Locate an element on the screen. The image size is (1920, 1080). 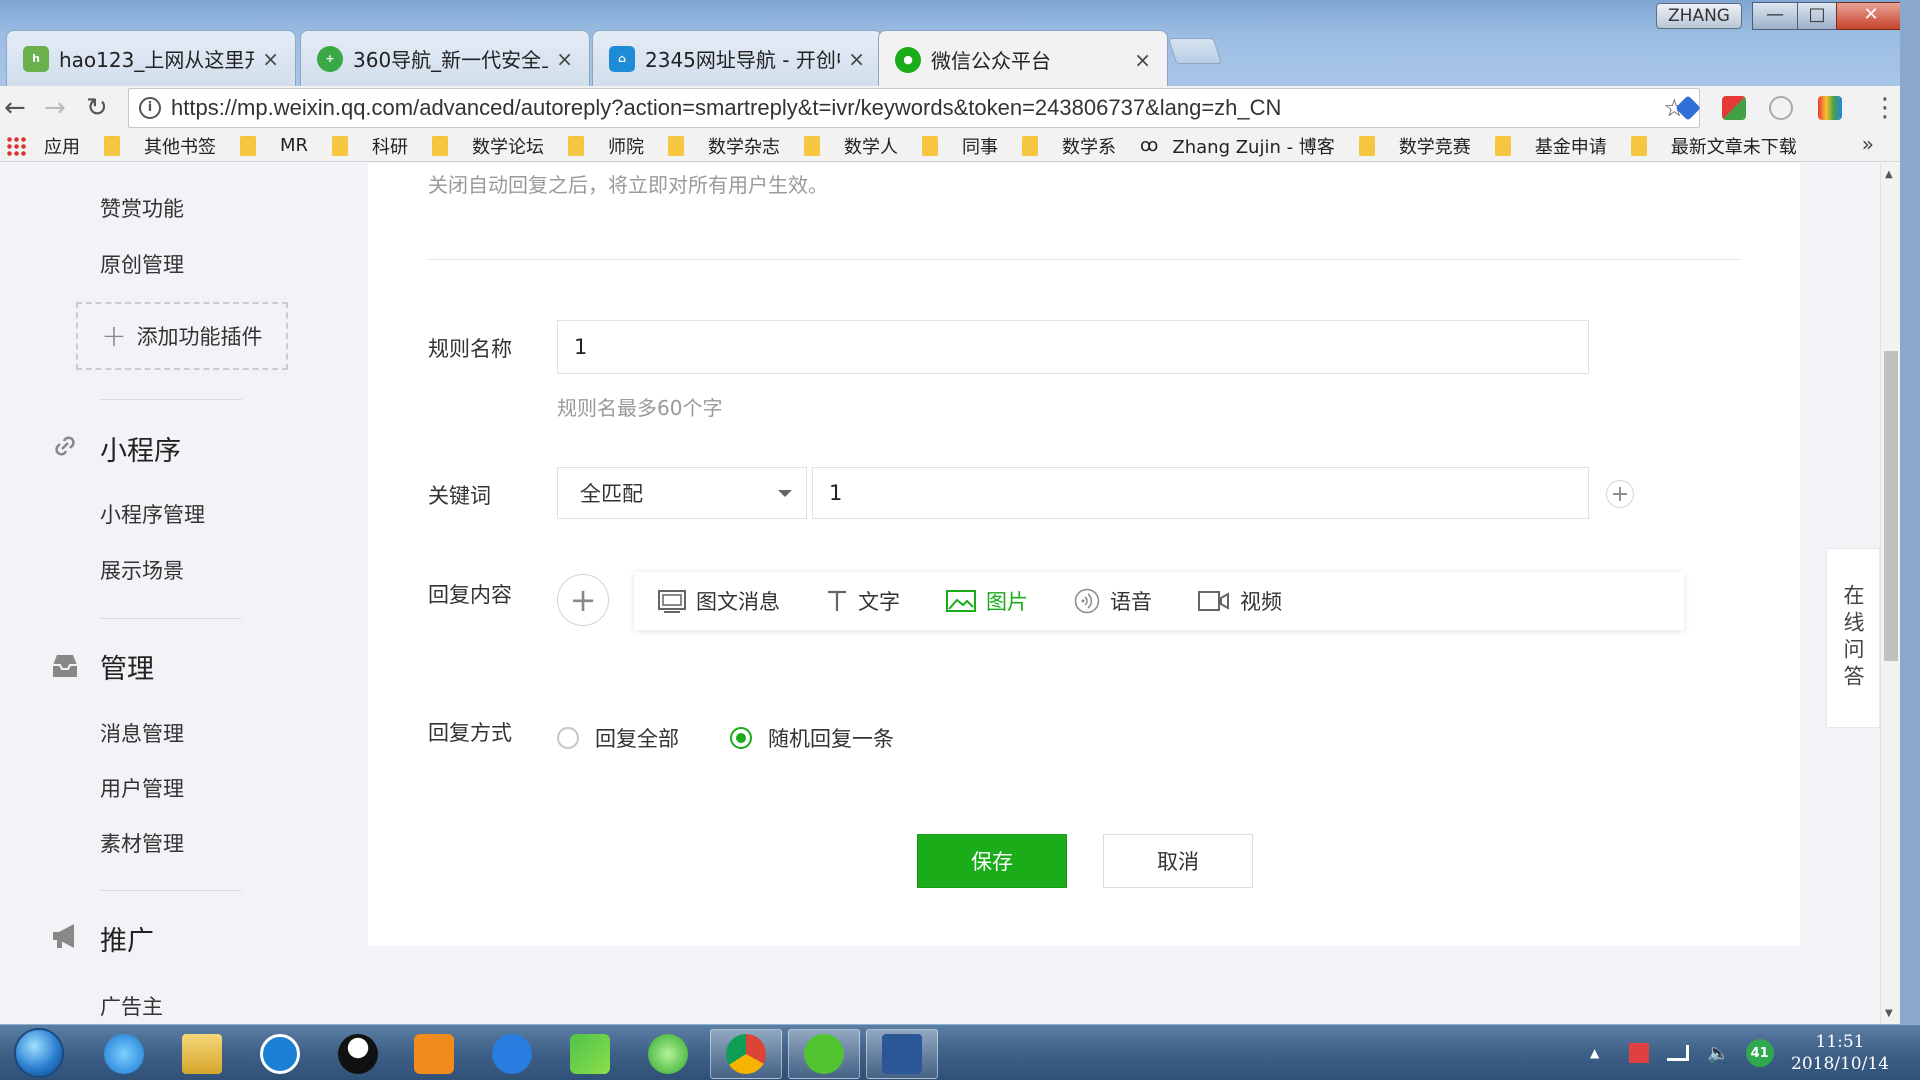
image-icon is located at coordinates (961, 601).